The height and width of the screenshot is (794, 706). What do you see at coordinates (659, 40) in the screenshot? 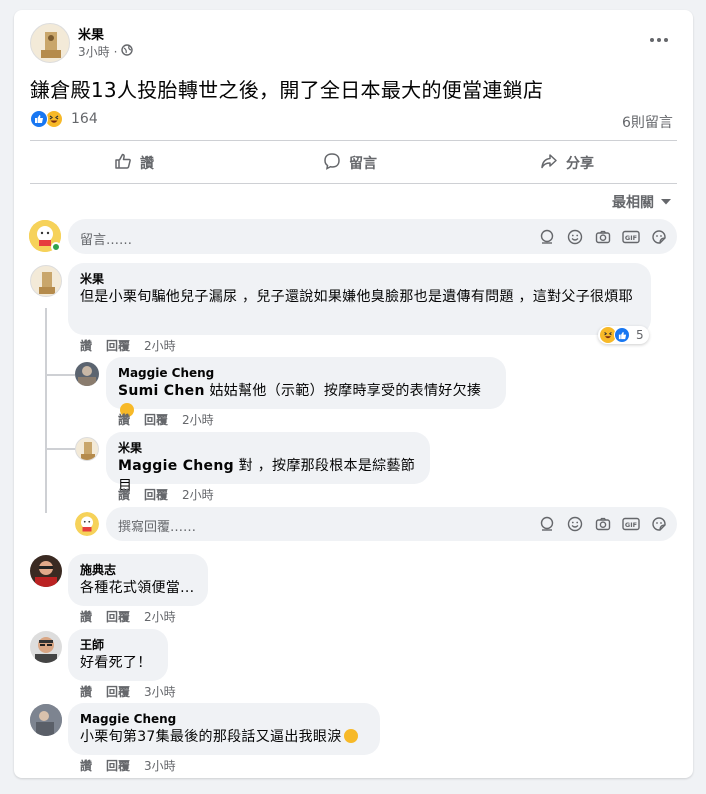
I see `more-options-icon` at bounding box center [659, 40].